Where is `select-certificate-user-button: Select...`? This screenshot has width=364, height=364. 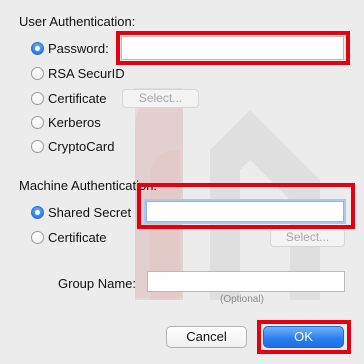 select-certificate-user-button: Select... is located at coordinates (160, 98).